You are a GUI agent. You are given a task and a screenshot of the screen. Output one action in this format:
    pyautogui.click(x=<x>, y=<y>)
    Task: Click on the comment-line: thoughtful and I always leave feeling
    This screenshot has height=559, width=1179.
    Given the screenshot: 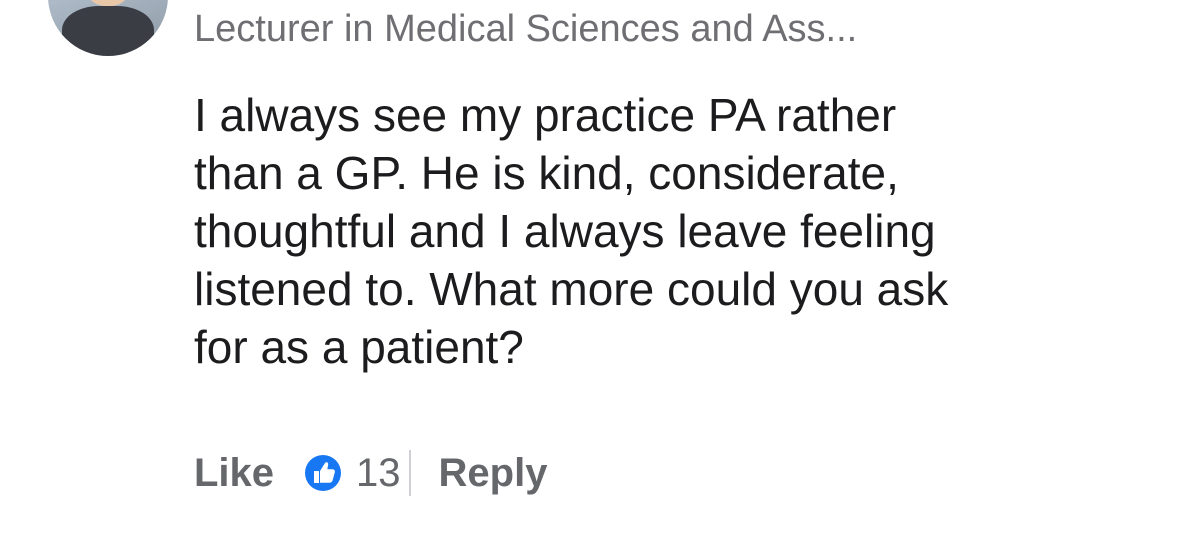 What is the action you would take?
    pyautogui.click(x=565, y=231)
    